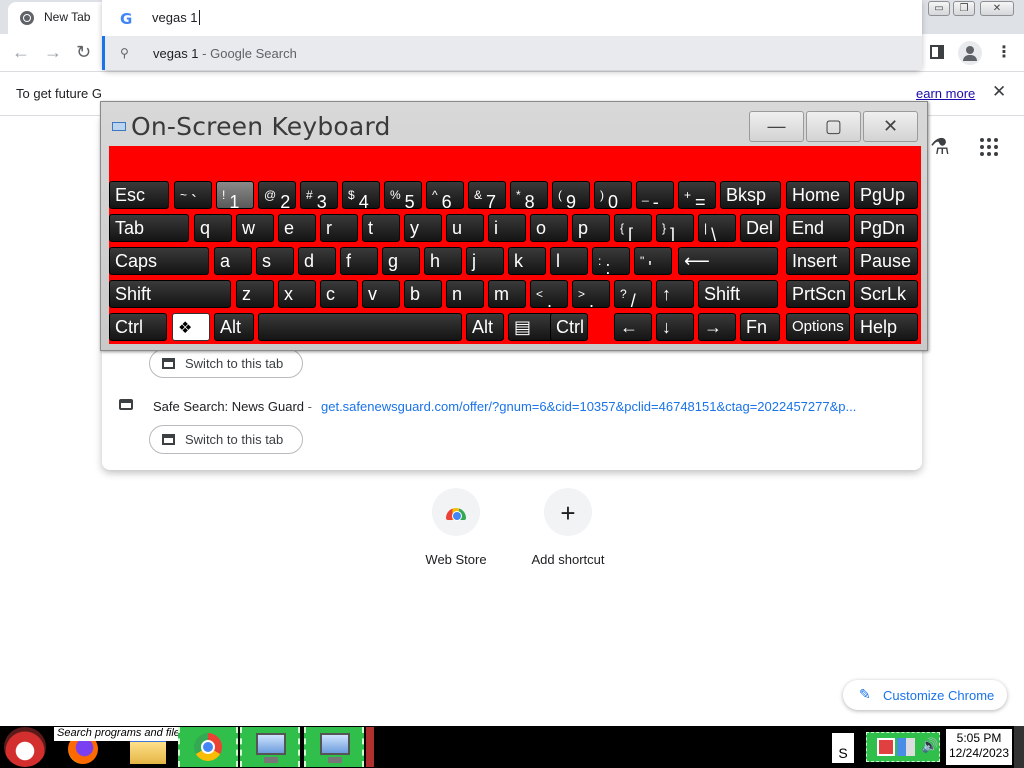 The height and width of the screenshot is (768, 1024). Describe the element at coordinates (818, 195) in the screenshot. I see `key-home: Home` at that location.